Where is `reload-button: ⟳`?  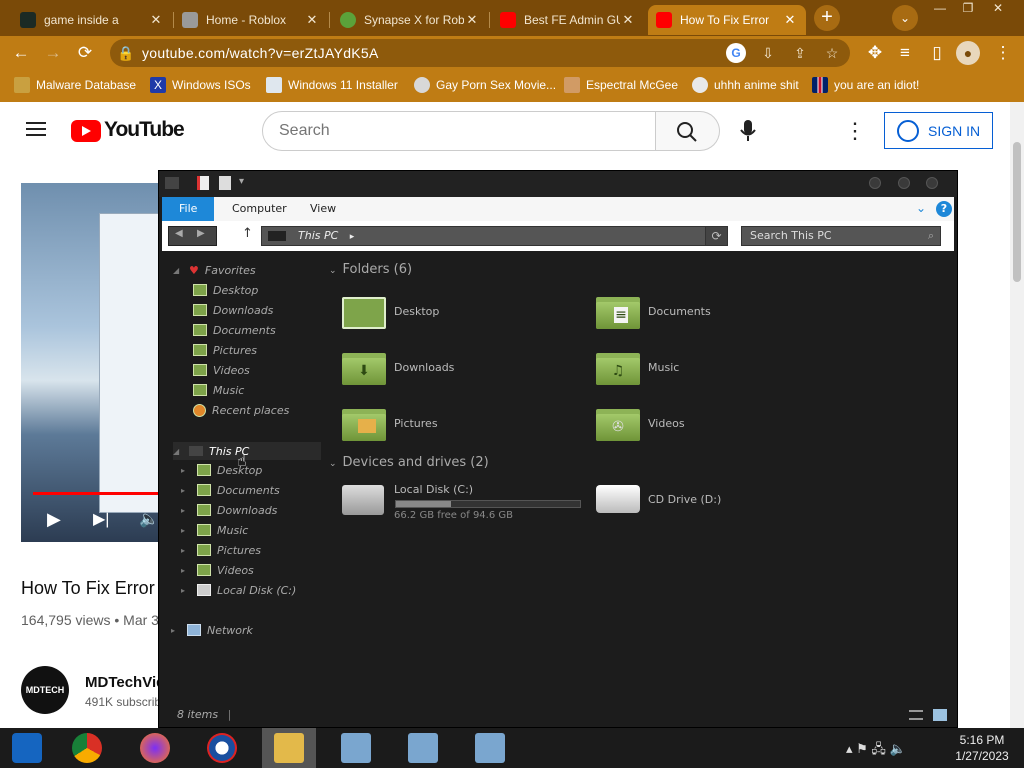 reload-button: ⟳ is located at coordinates (85, 53).